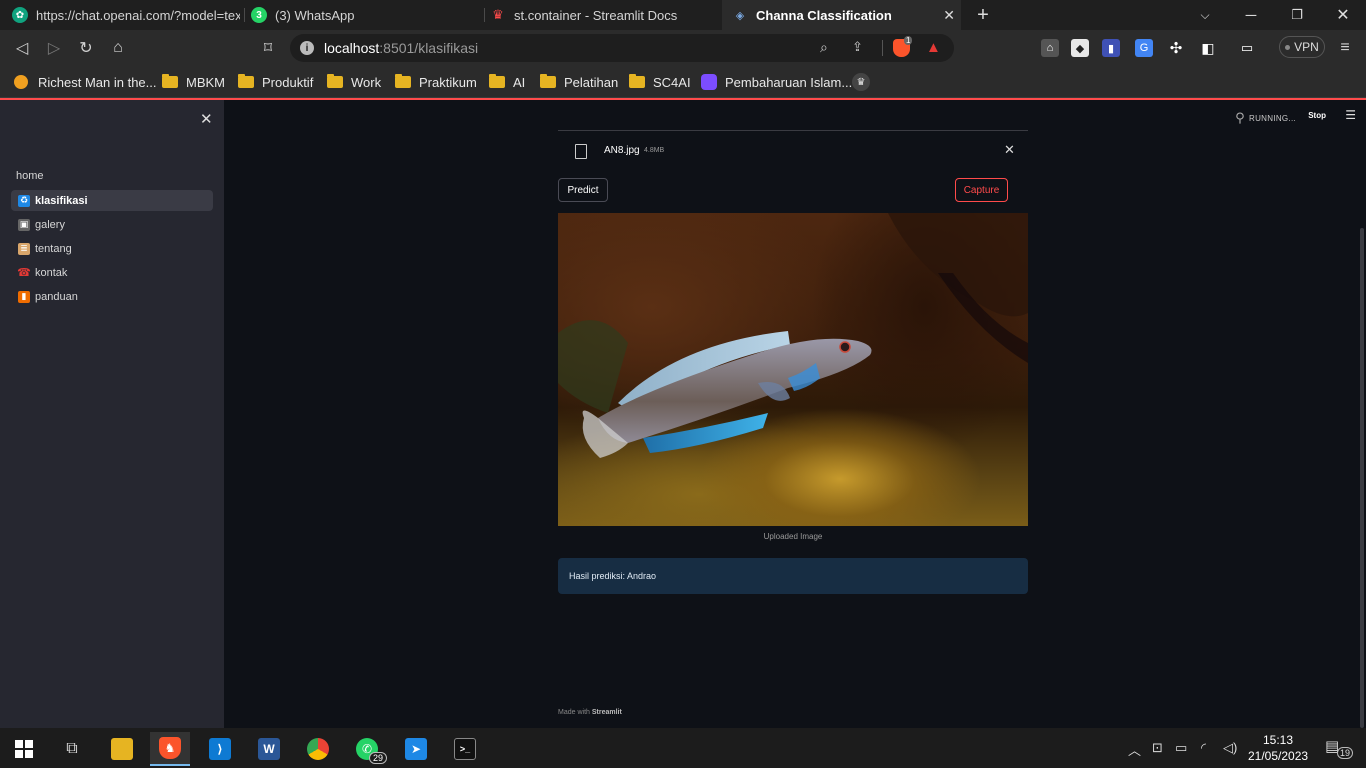  What do you see at coordinates (793, 335) in the screenshot?
I see `fish-photo` at bounding box center [793, 335].